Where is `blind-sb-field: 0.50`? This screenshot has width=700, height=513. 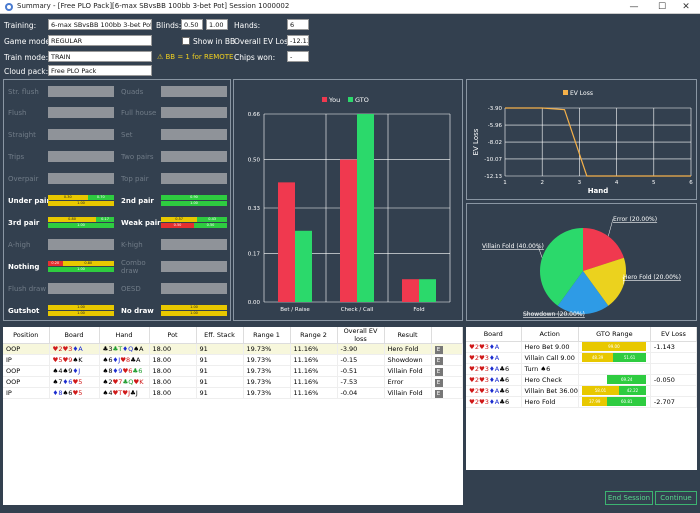
blind-sb-field: 0.50 is located at coordinates (192, 24).